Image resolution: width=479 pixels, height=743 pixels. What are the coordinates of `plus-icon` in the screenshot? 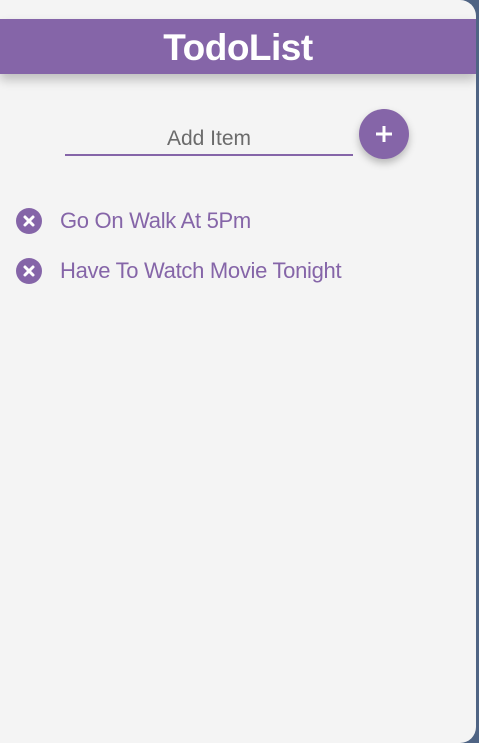 It's located at (384, 134).